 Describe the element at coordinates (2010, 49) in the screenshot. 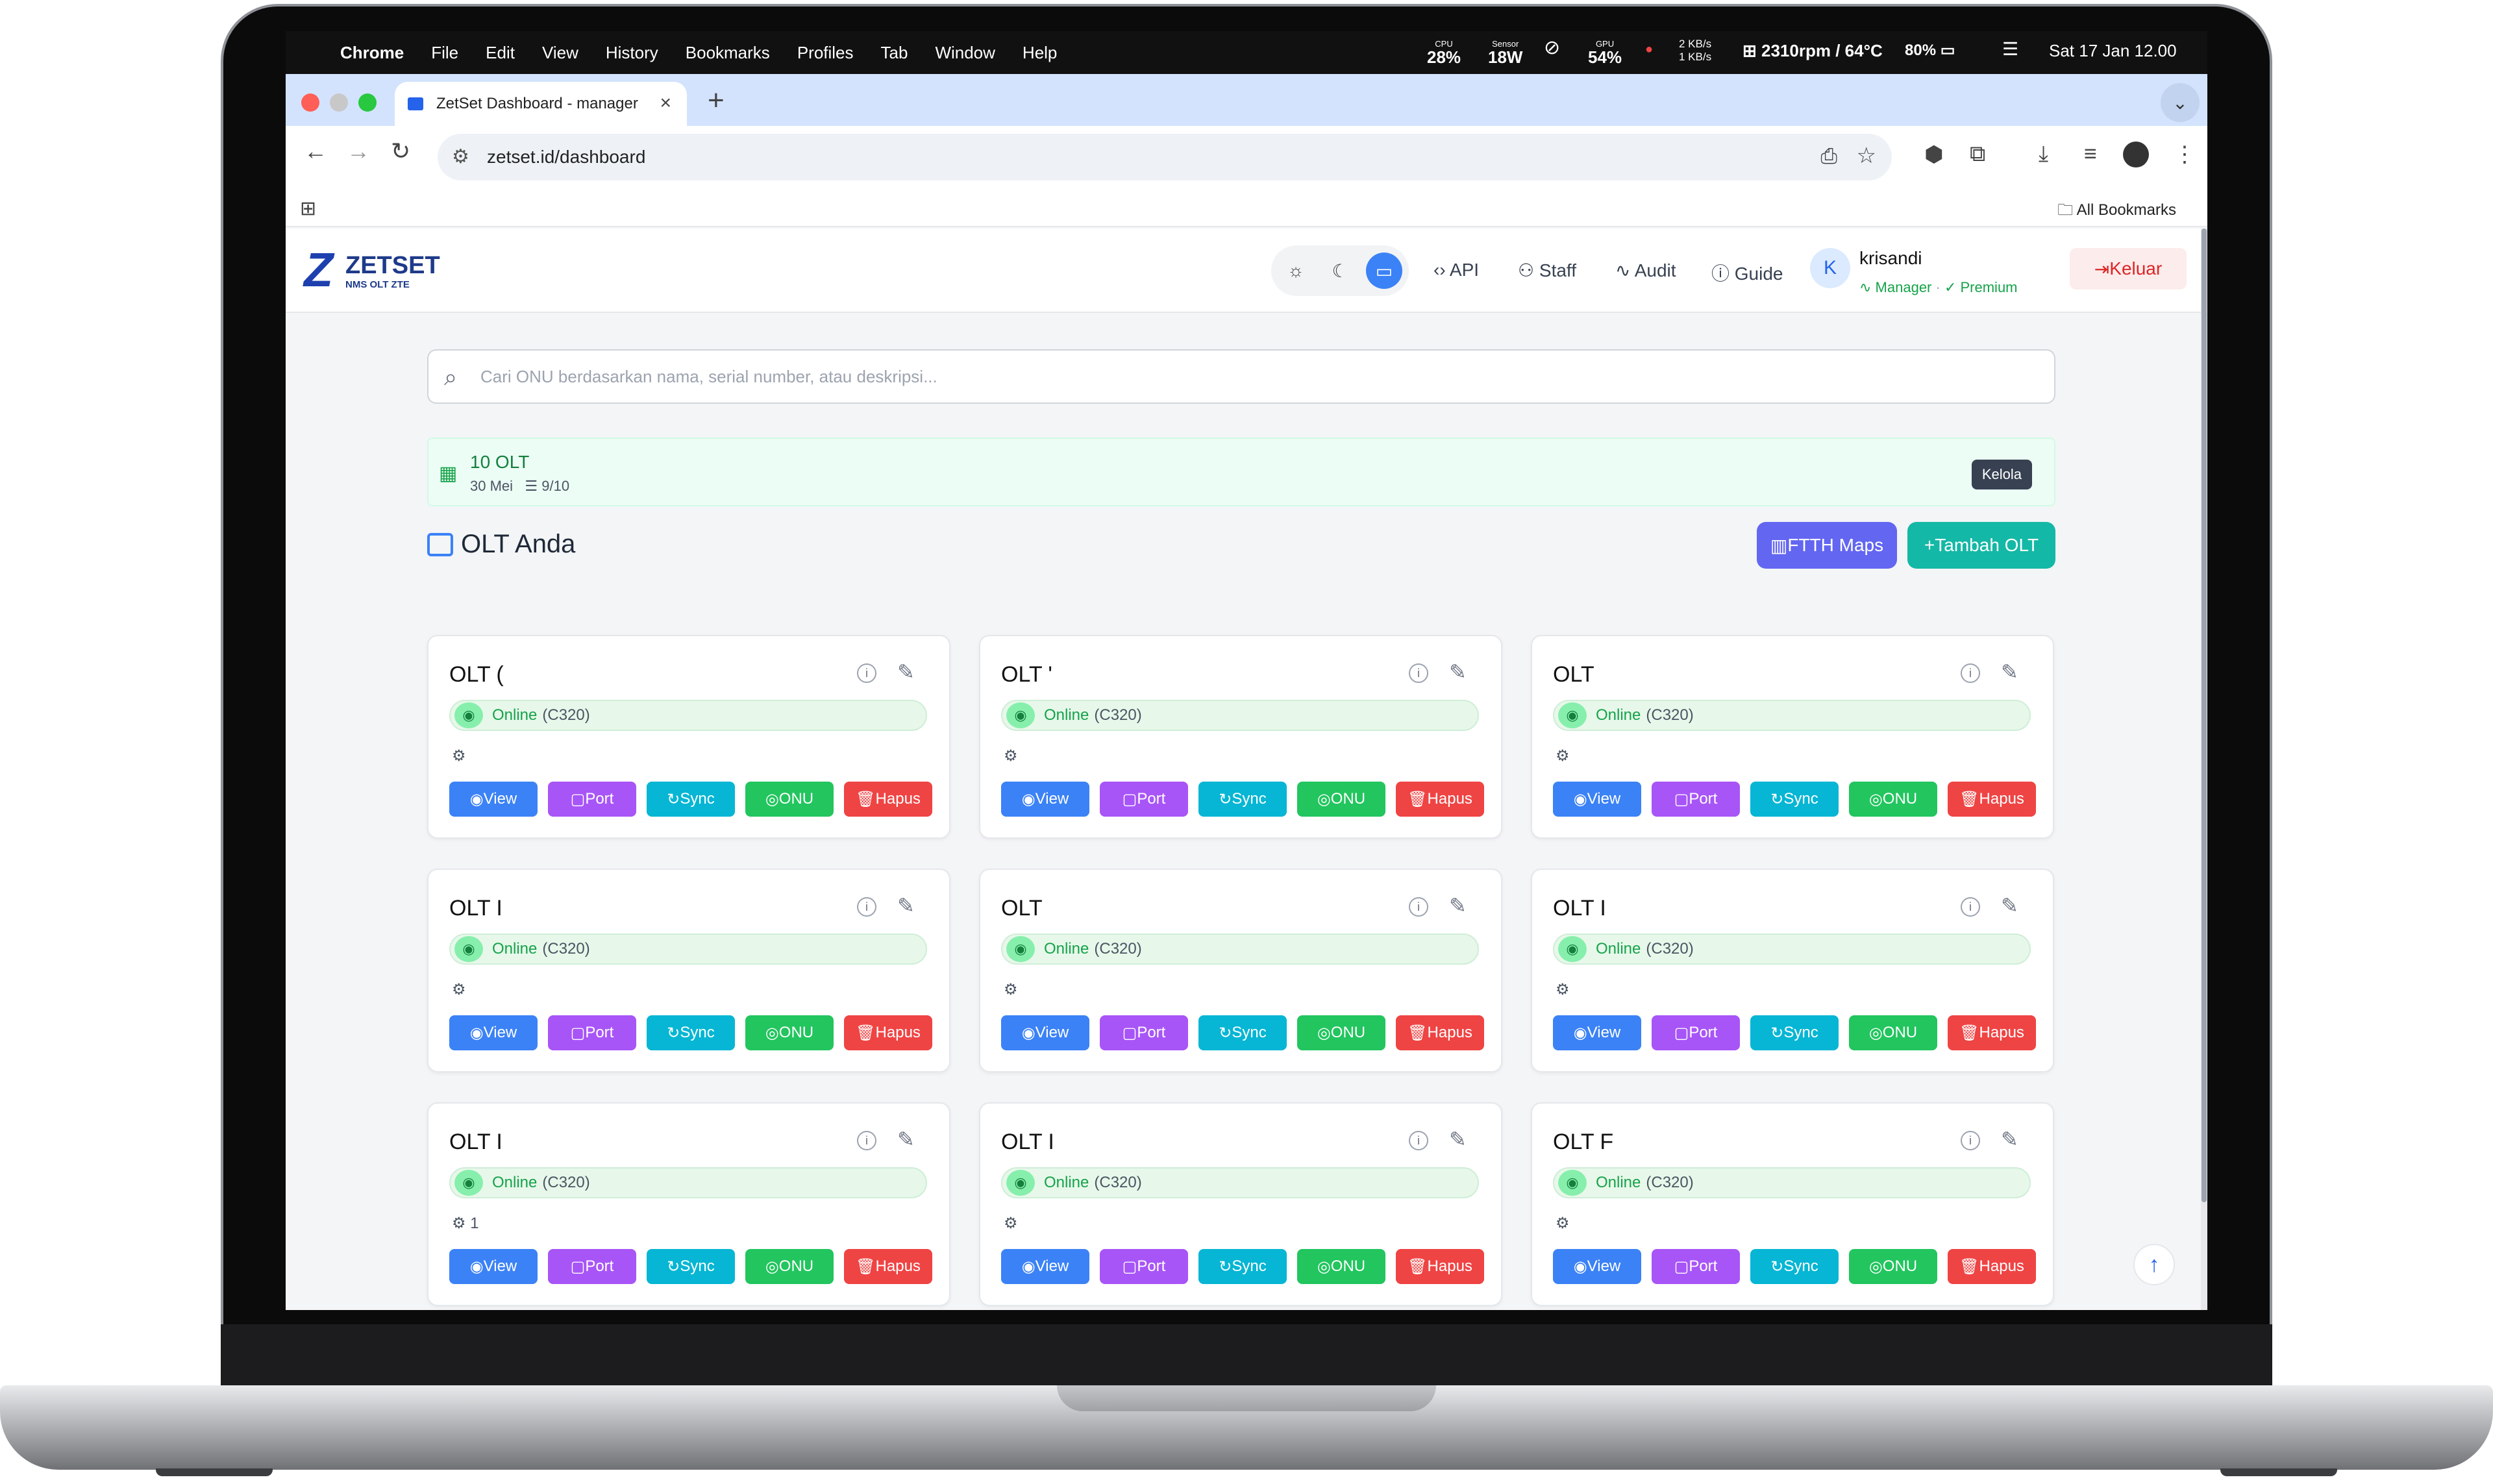

I see `control-center-icon: ☰` at that location.